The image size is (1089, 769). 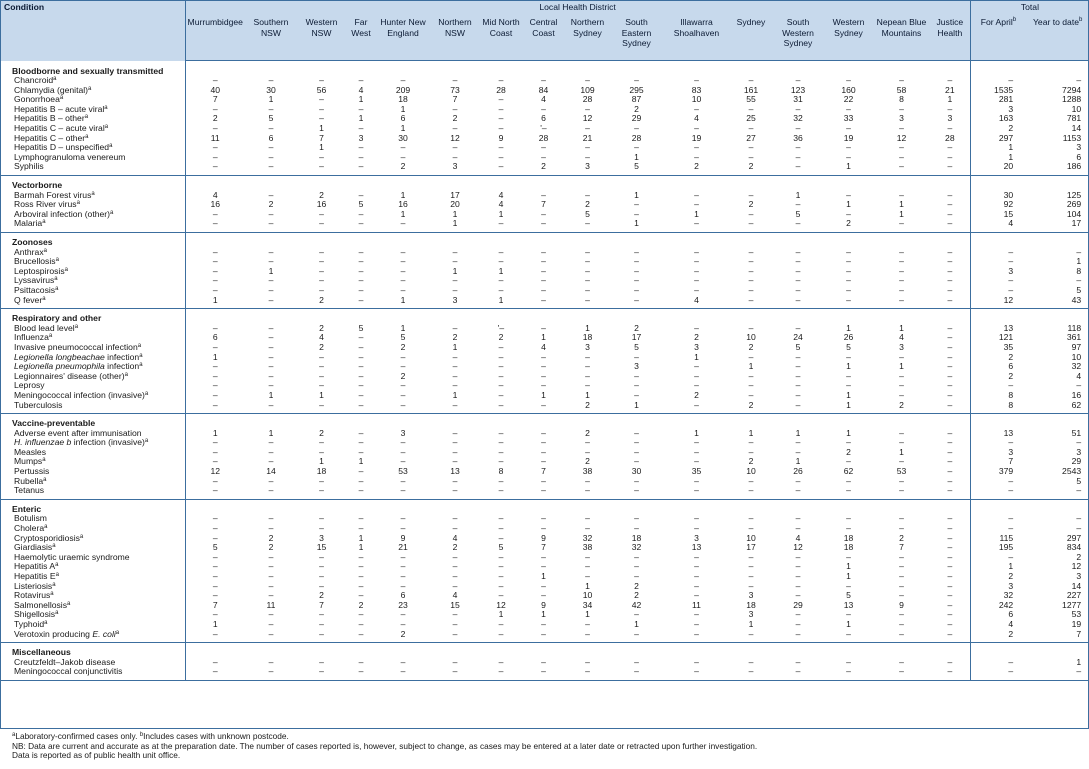 I want to click on total-for-month-cell: 3, so click(x=998, y=109).